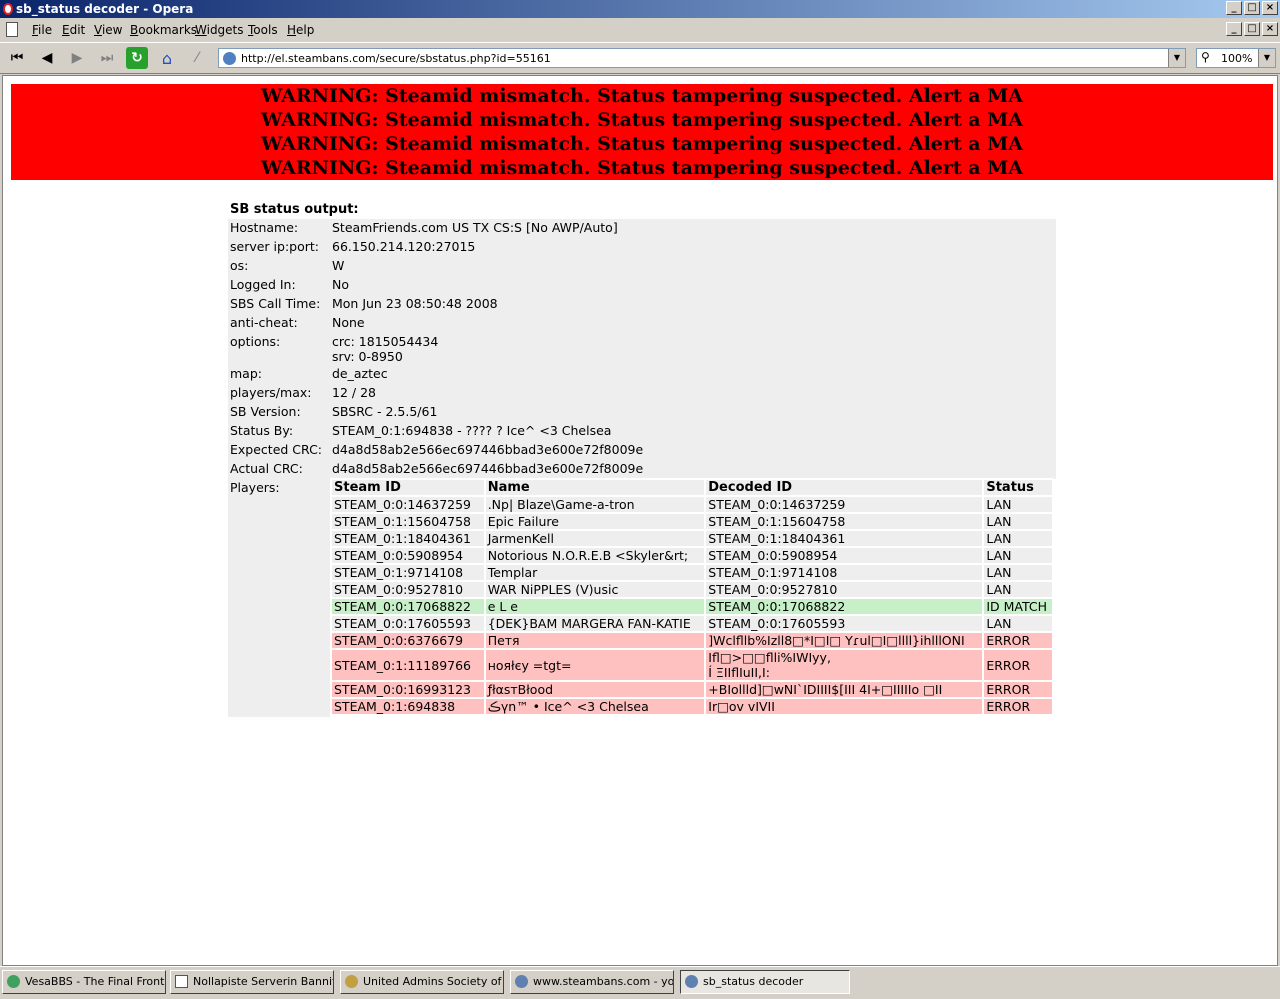  What do you see at coordinates (276, 449) in the screenshot?
I see `status-label: Expected CRC:` at bounding box center [276, 449].